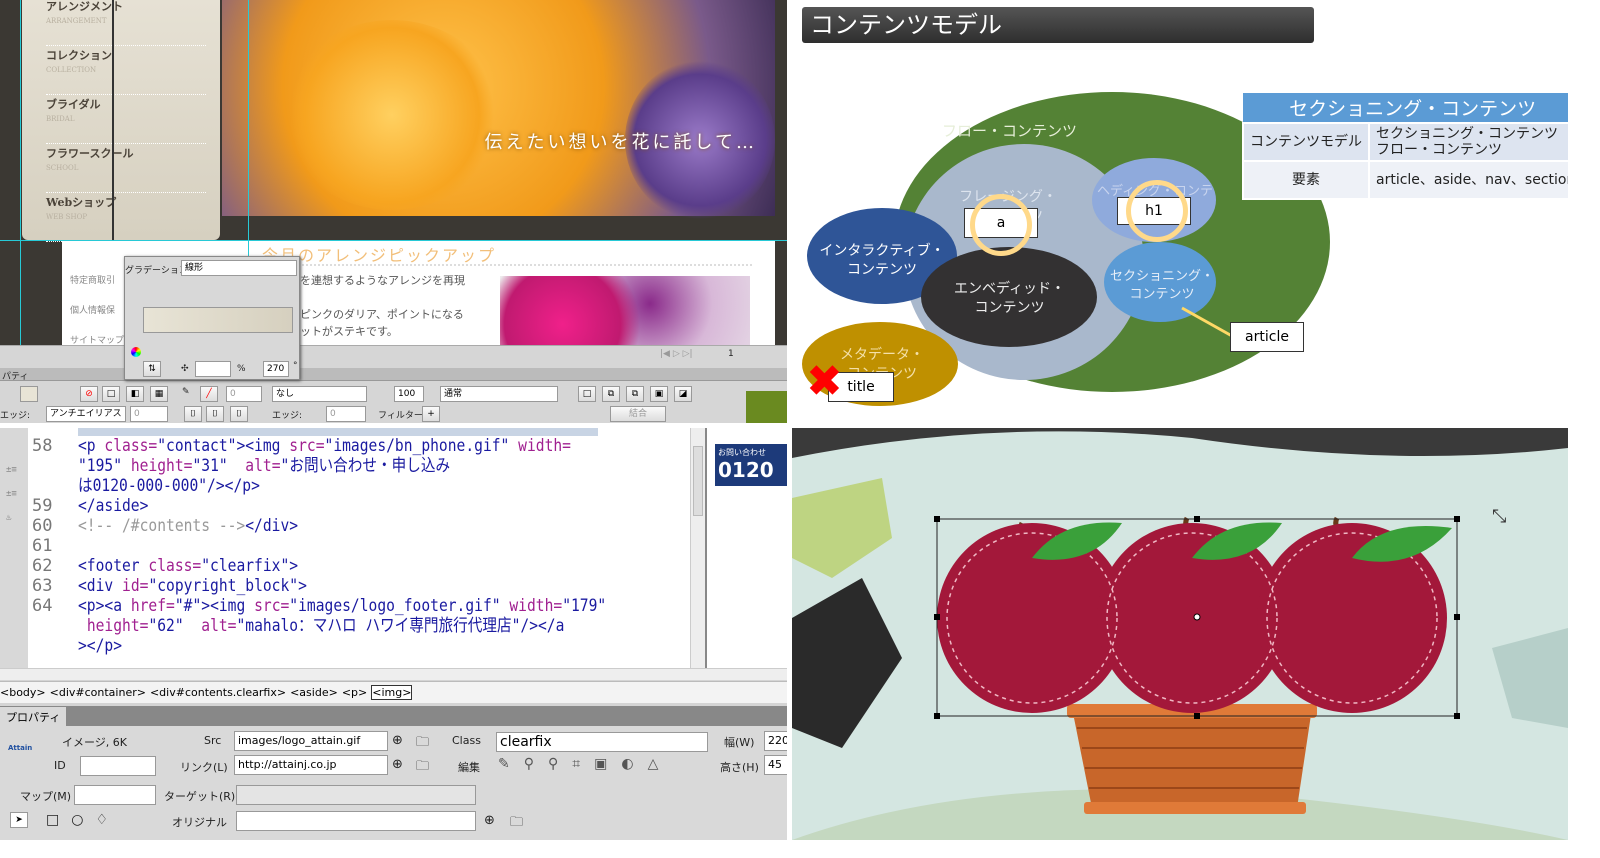  I want to click on embedded-label: エンベディッド・ コンテンツ, so click(1009, 298).